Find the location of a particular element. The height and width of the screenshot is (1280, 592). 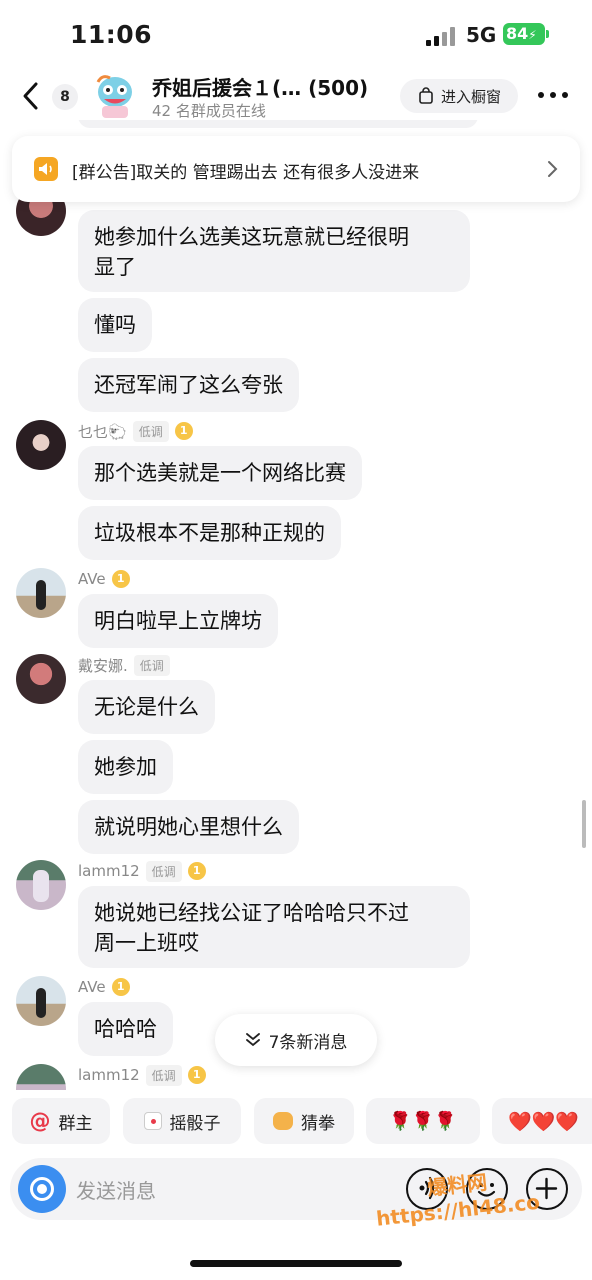

sender-row: 戴安娜. 低调 is located at coordinates (124, 665).